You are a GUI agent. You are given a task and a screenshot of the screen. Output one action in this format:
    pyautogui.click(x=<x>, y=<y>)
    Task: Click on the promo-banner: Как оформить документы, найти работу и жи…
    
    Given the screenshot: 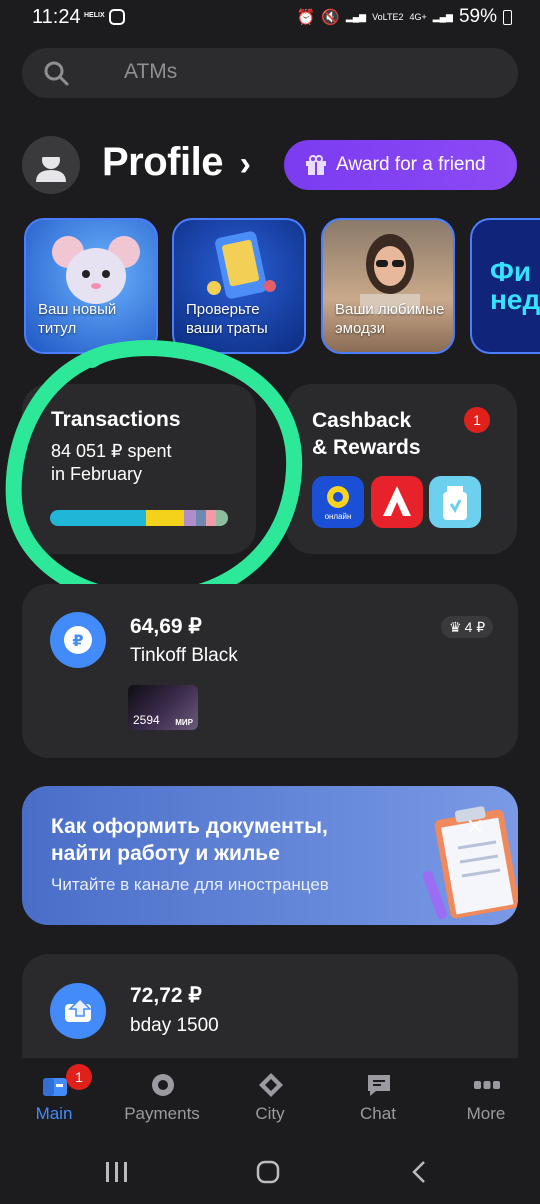 What is the action you would take?
    pyautogui.click(x=270, y=855)
    